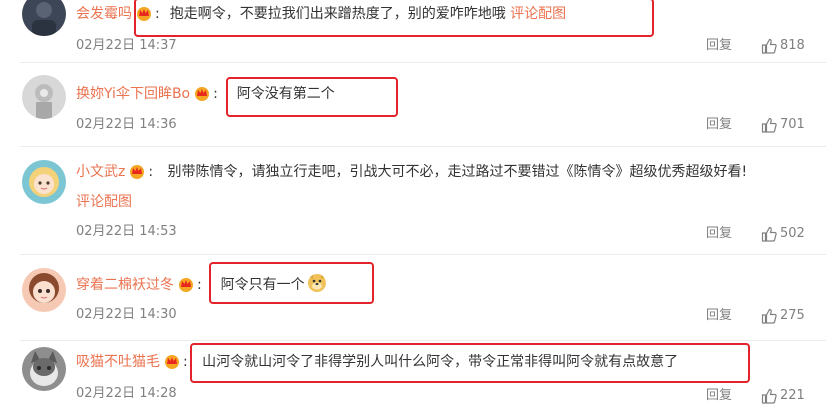 The image size is (826, 411). Describe the element at coordinates (792, 124) in the screenshot. I see `like-count: 701` at that location.